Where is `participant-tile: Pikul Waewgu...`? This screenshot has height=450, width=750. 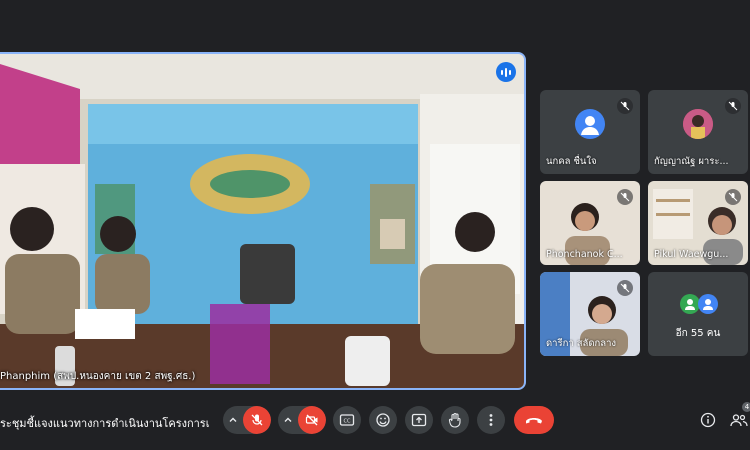 participant-tile: Pikul Waewgu... is located at coordinates (698, 223).